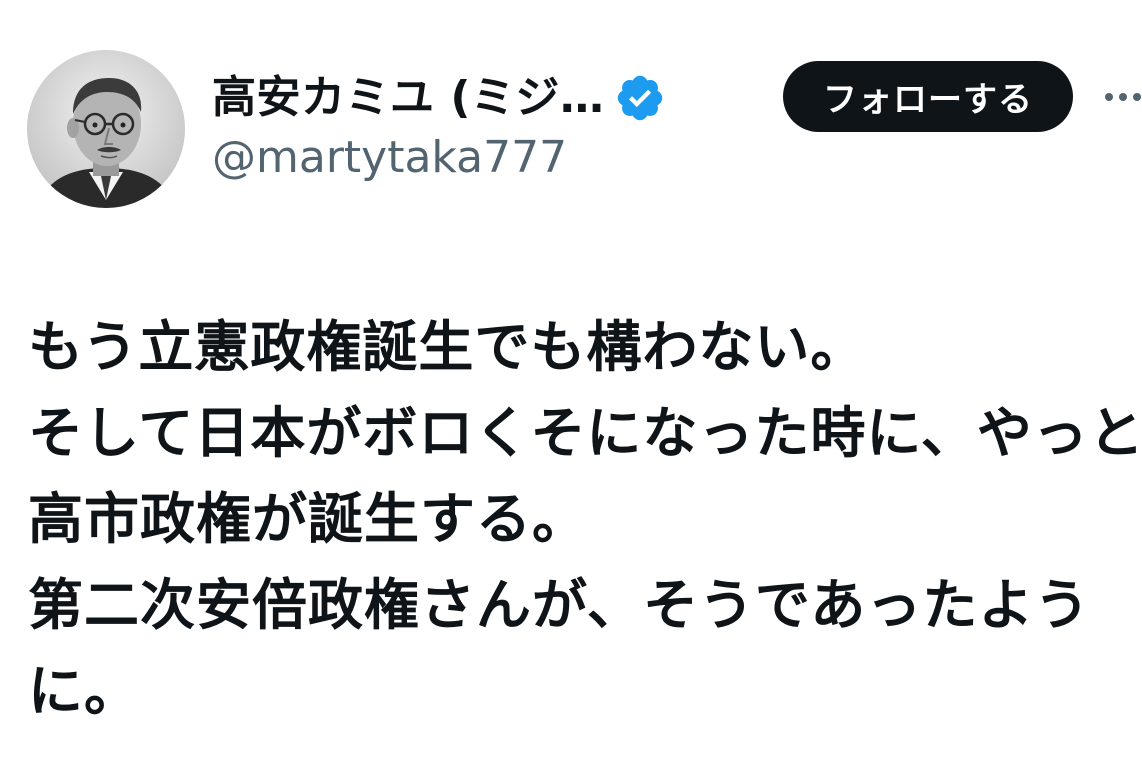  What do you see at coordinates (1123, 97) in the screenshot?
I see `more-horizontal-icon` at bounding box center [1123, 97].